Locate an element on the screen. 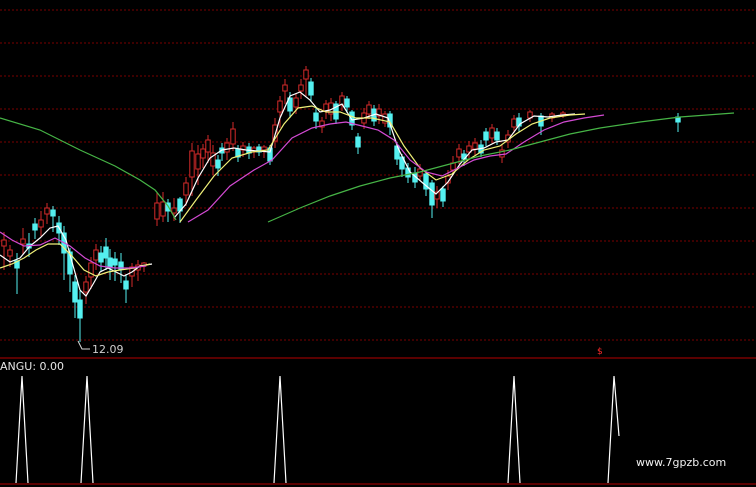 This screenshot has width=756, height=487. ma-long-line is located at coordinates (396, 168).